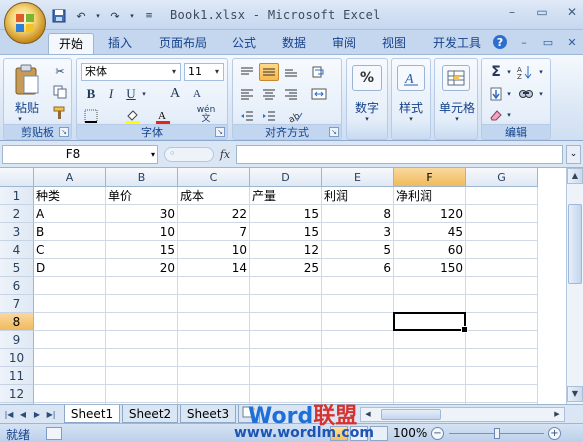 This screenshot has width=583, height=442. I want to click on align-center-icon, so click(269, 94).